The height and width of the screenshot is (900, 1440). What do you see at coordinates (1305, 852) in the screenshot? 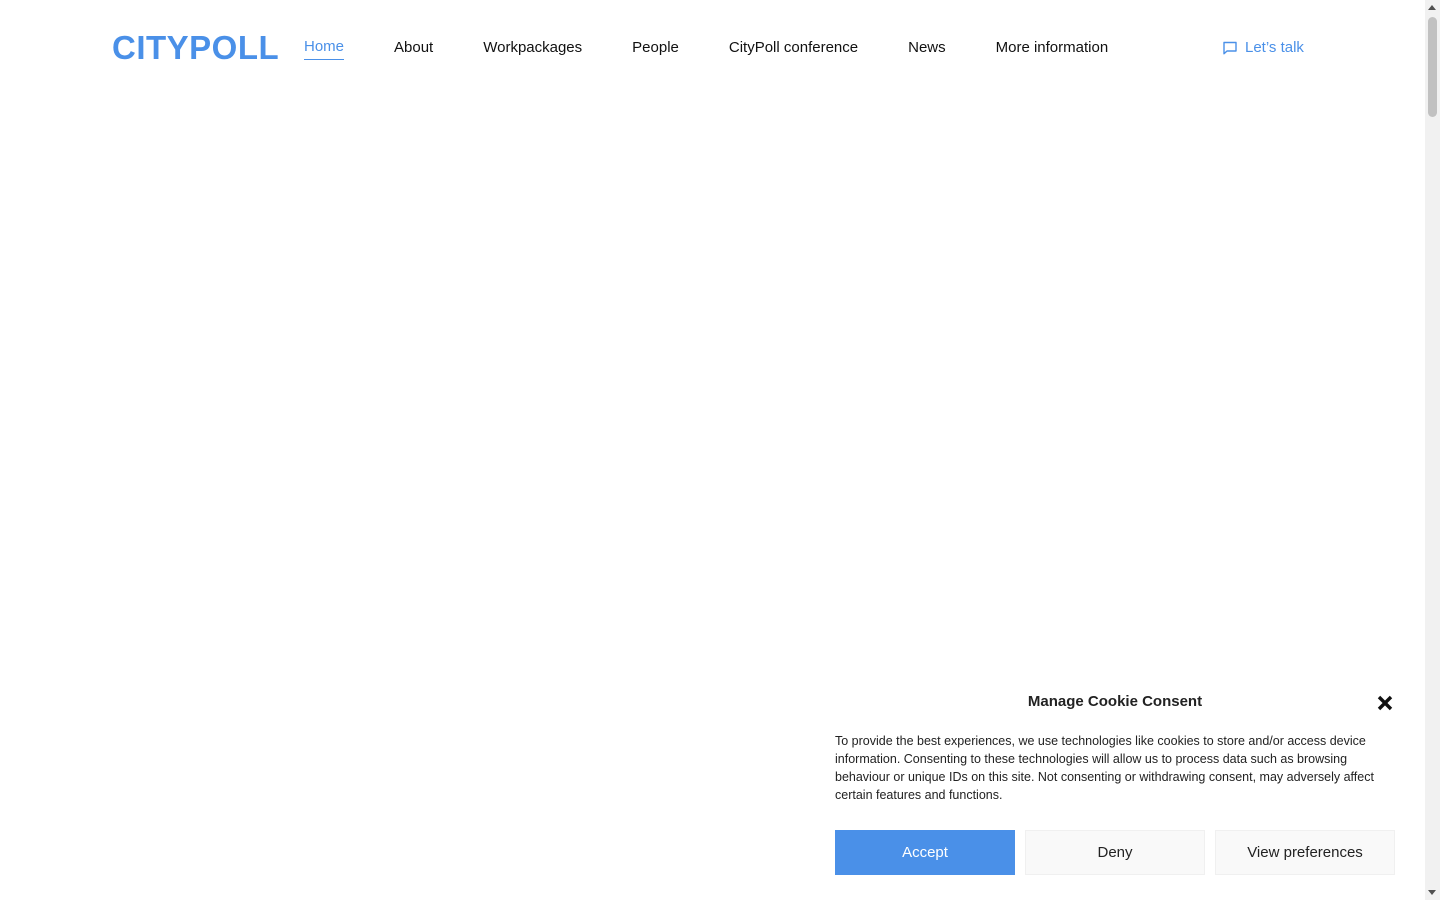
I see `view-preferences-button: View preferences` at bounding box center [1305, 852].